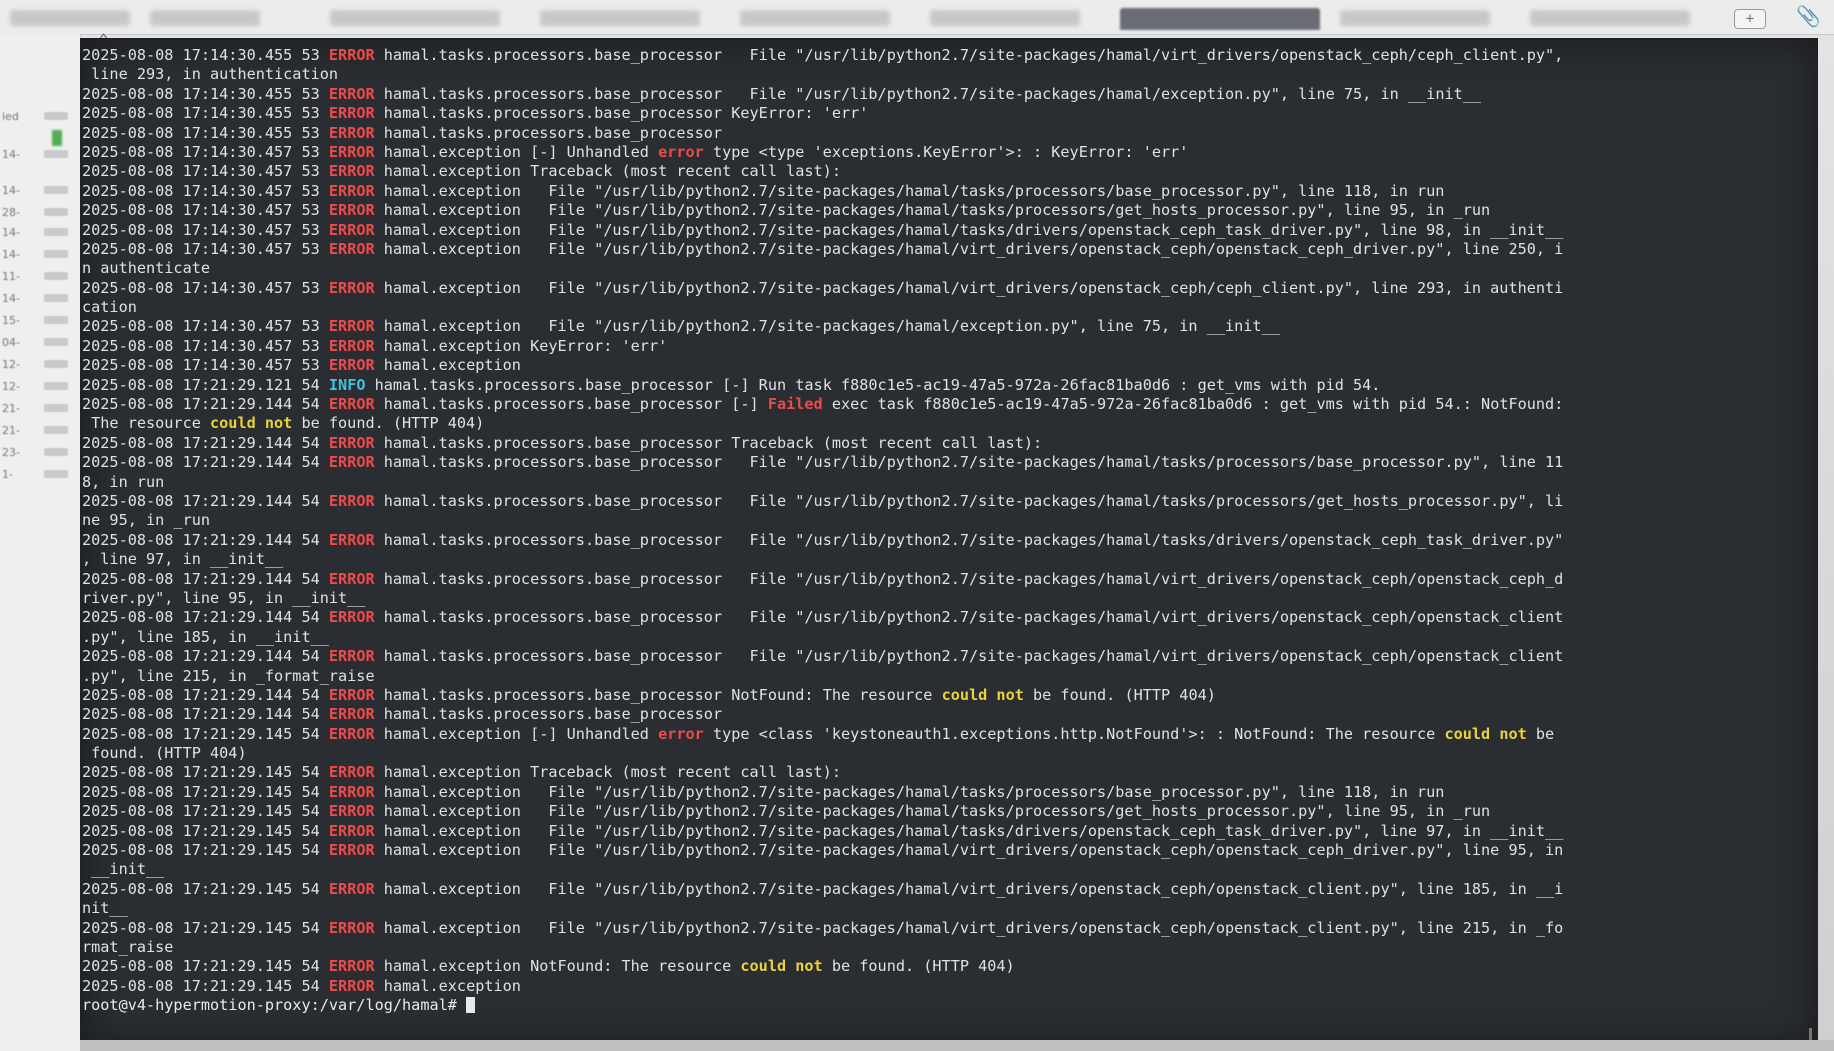 This screenshot has height=1051, width=1834. Describe the element at coordinates (1750, 19) in the screenshot. I see `plus-icon: +` at that location.